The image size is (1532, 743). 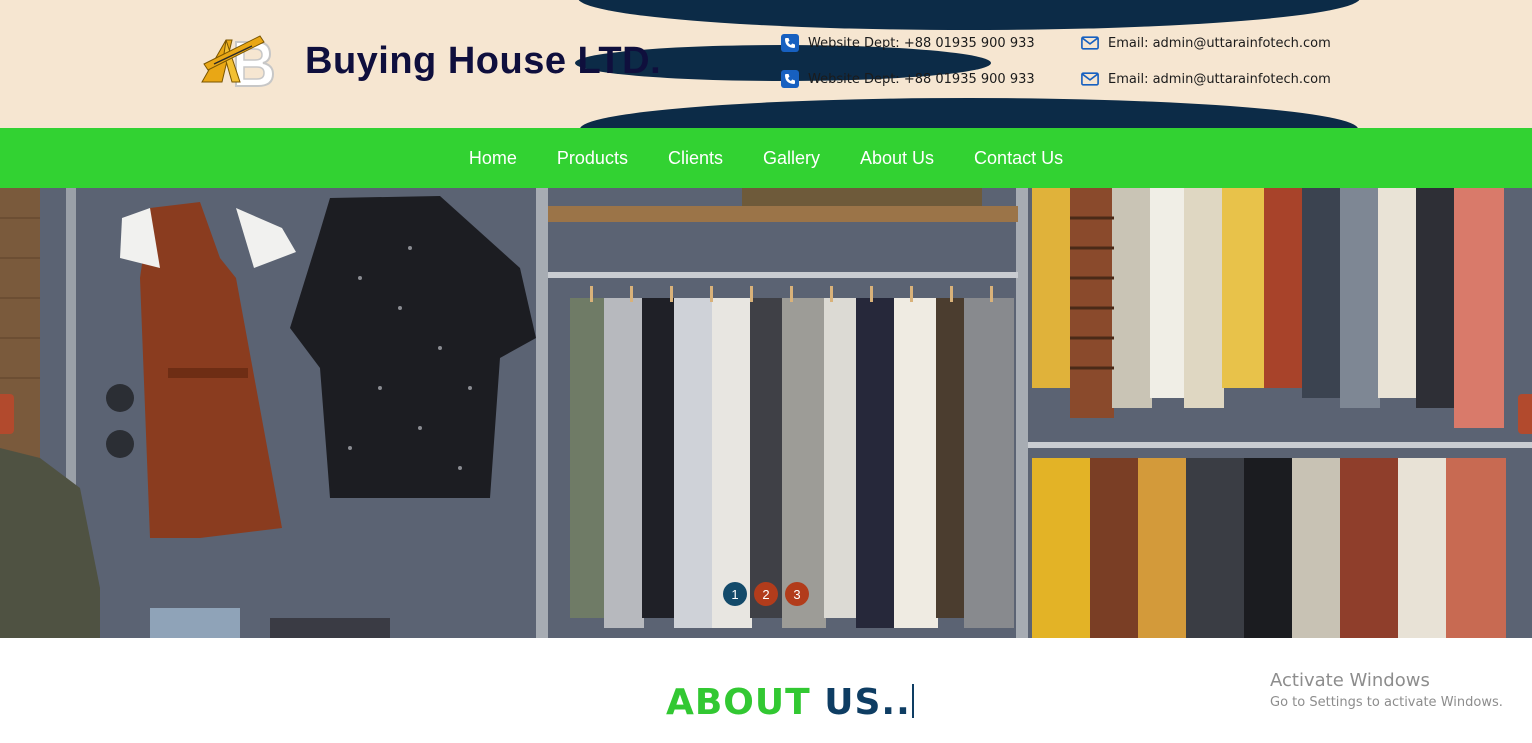 I want to click on slider-pagination: 1 2 3, so click(x=766, y=594).